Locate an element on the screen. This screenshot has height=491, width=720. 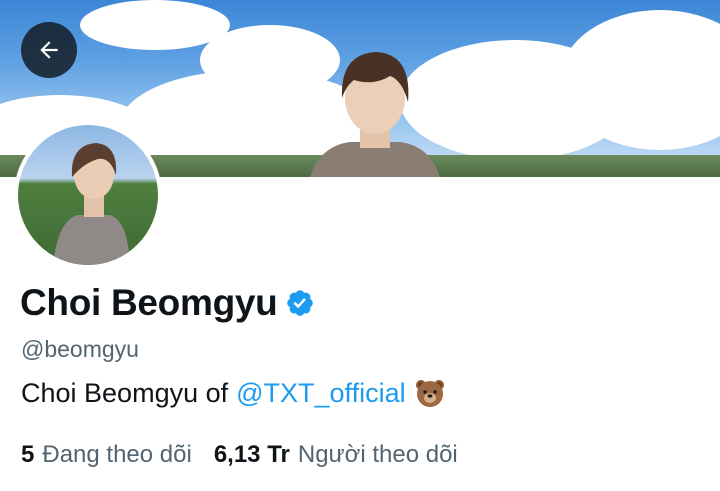
followers-stat: 6,13 Tr Người theo dõi is located at coordinates (336, 455).